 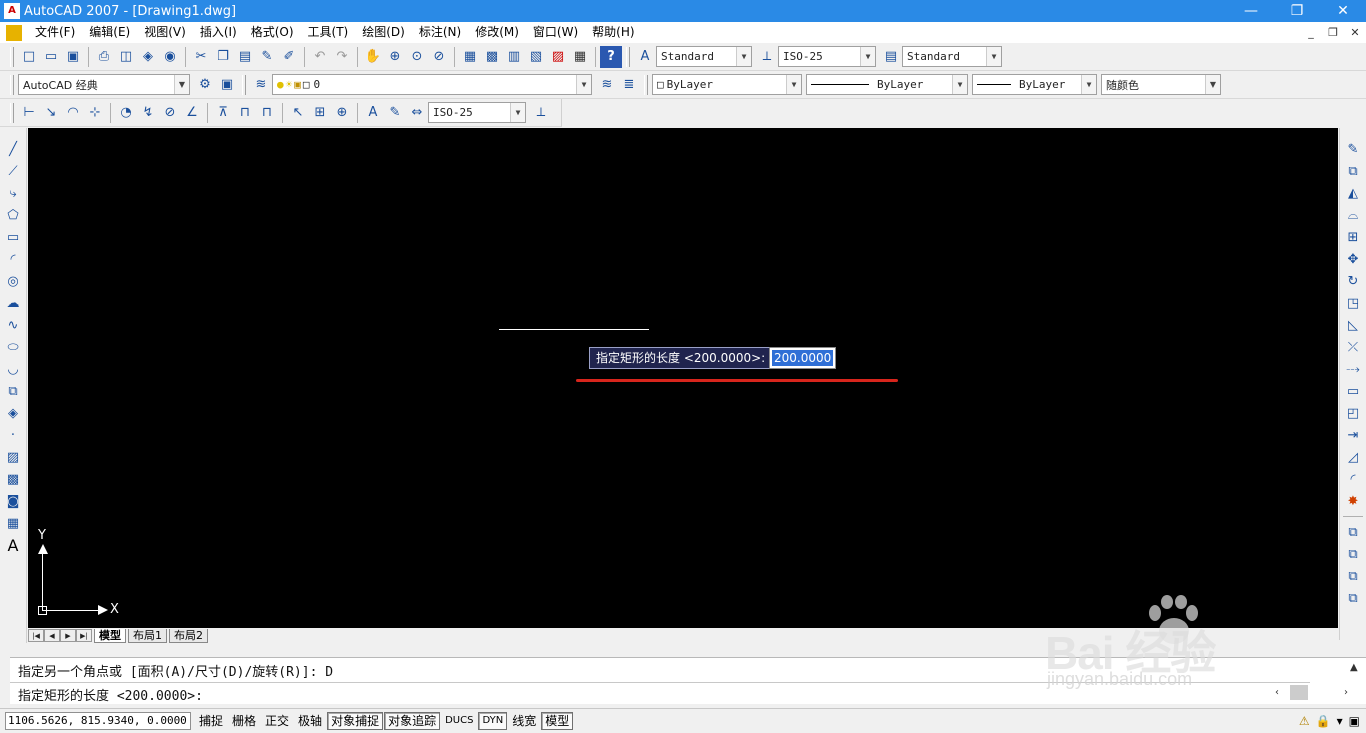 I want to click on zoom-previous-icon: ⊘, so click(x=439, y=57).